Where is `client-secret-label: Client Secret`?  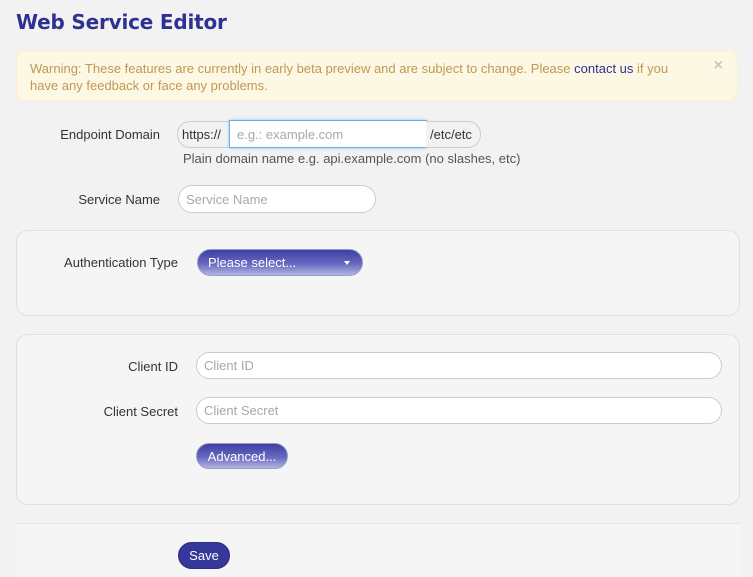 client-secret-label: Client Secret is located at coordinates (140, 411).